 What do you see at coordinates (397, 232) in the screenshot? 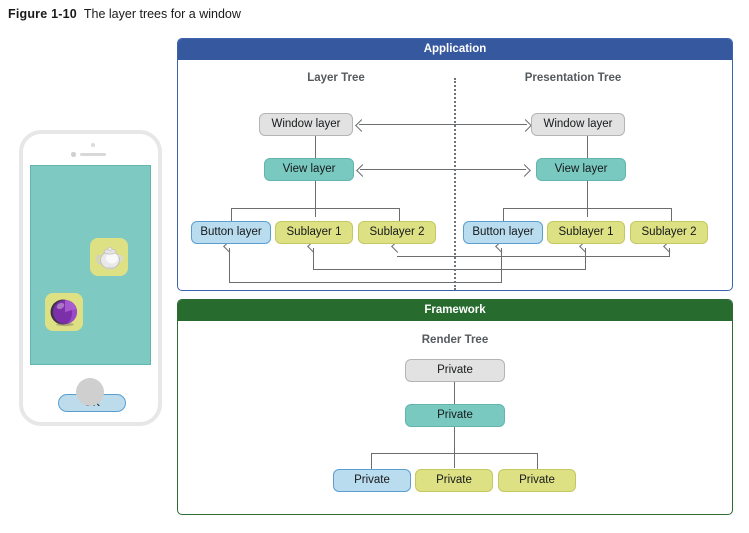
I see `layer-tree-sublayer-2-node: Sublayer 2` at bounding box center [397, 232].